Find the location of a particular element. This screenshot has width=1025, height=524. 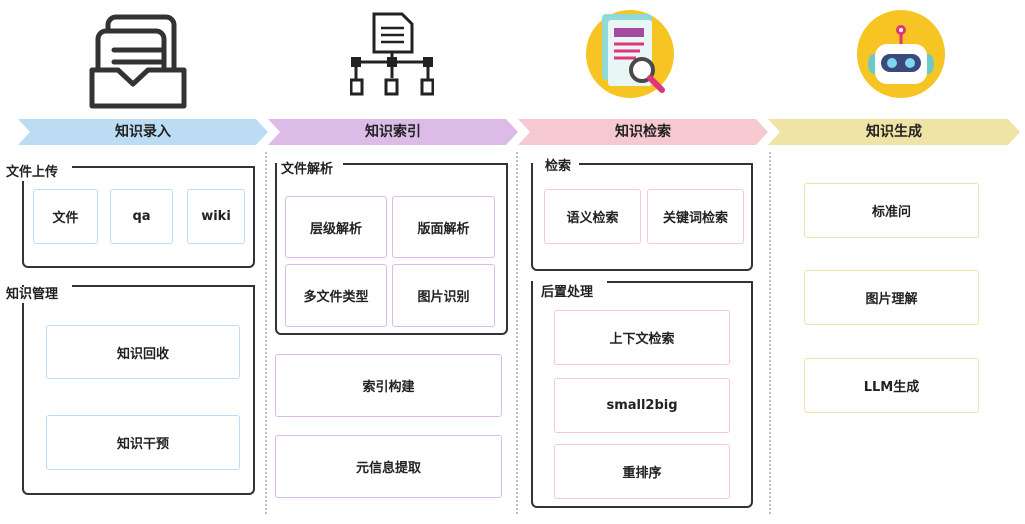

group-title: 文件解析 is located at coordinates (307, 170).